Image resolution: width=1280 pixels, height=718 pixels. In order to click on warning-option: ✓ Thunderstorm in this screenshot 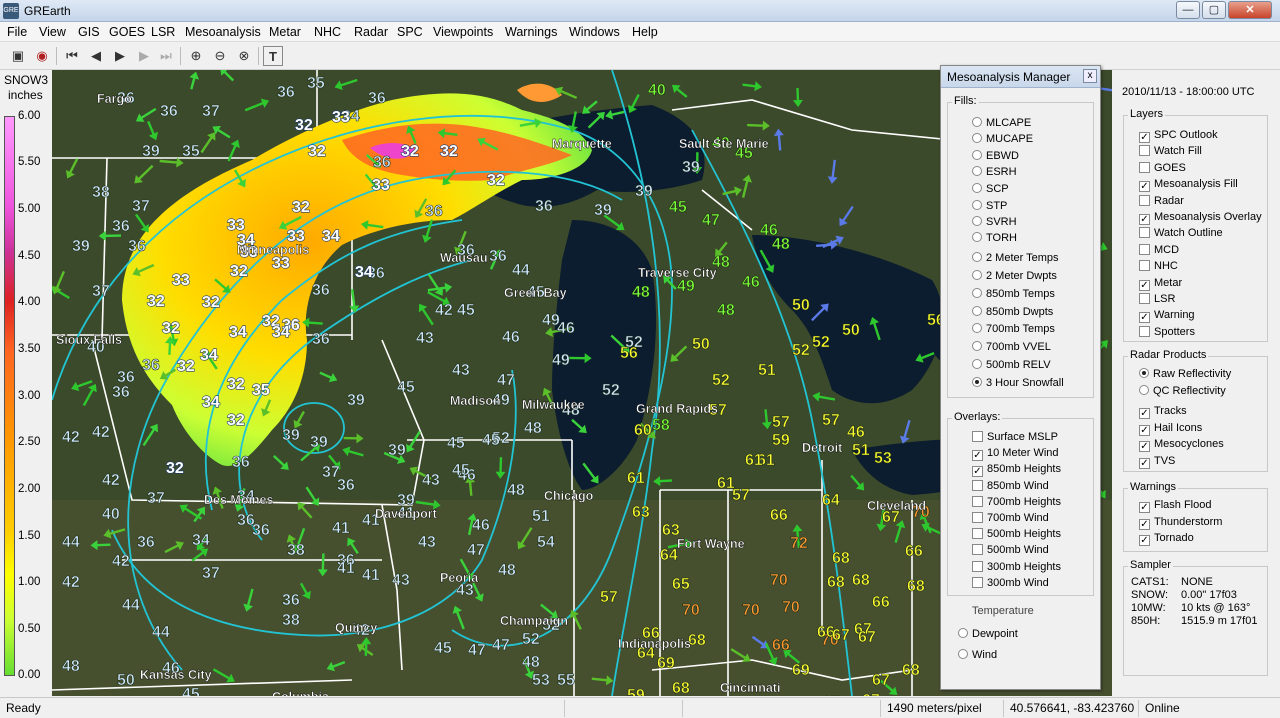, I will do `click(1180, 523)`.